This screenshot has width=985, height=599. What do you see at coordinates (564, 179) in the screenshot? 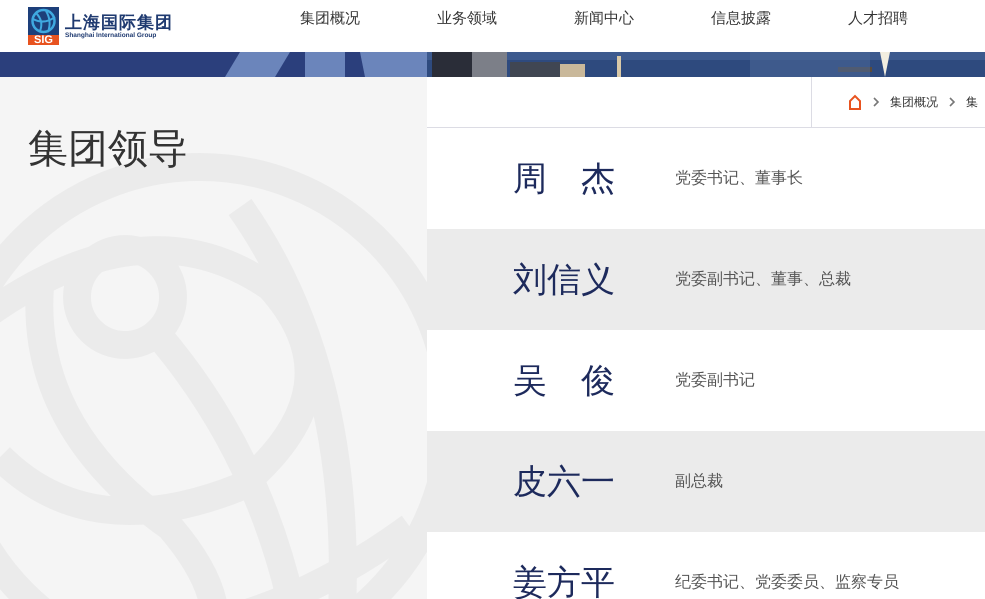
I see `leader-name: 周 杰` at bounding box center [564, 179].